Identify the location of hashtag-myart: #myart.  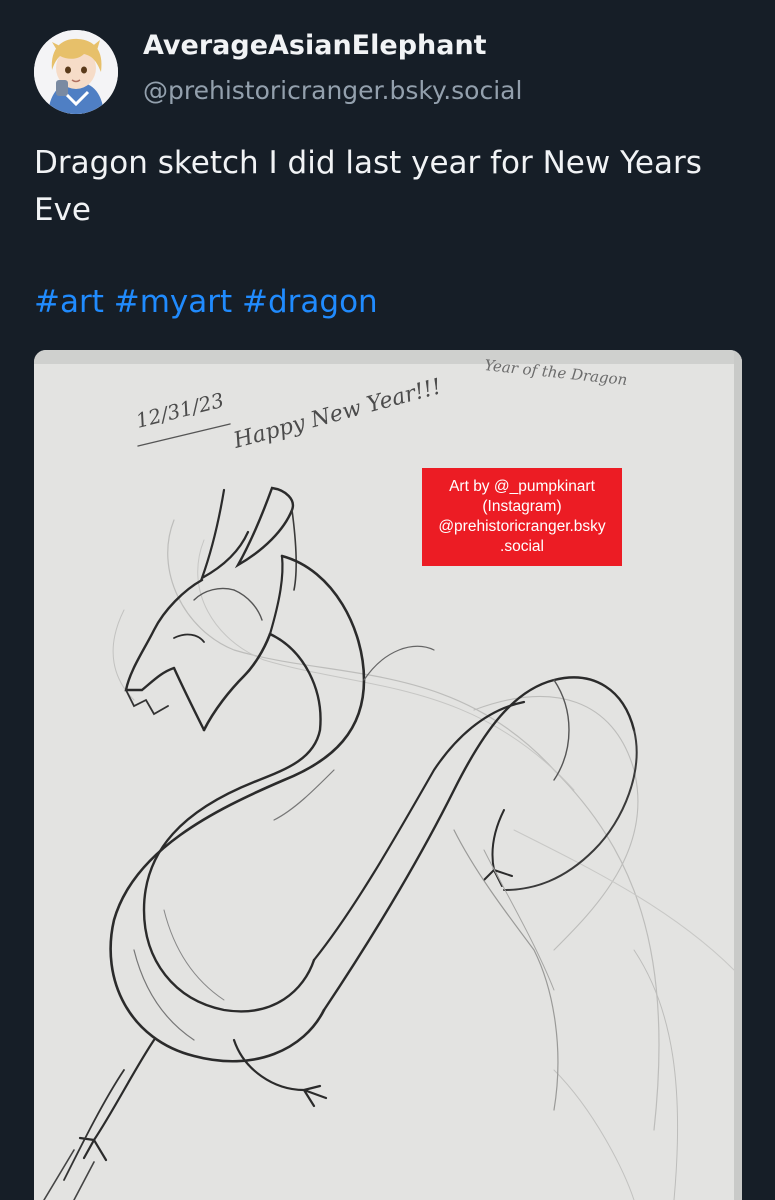
(173, 302).